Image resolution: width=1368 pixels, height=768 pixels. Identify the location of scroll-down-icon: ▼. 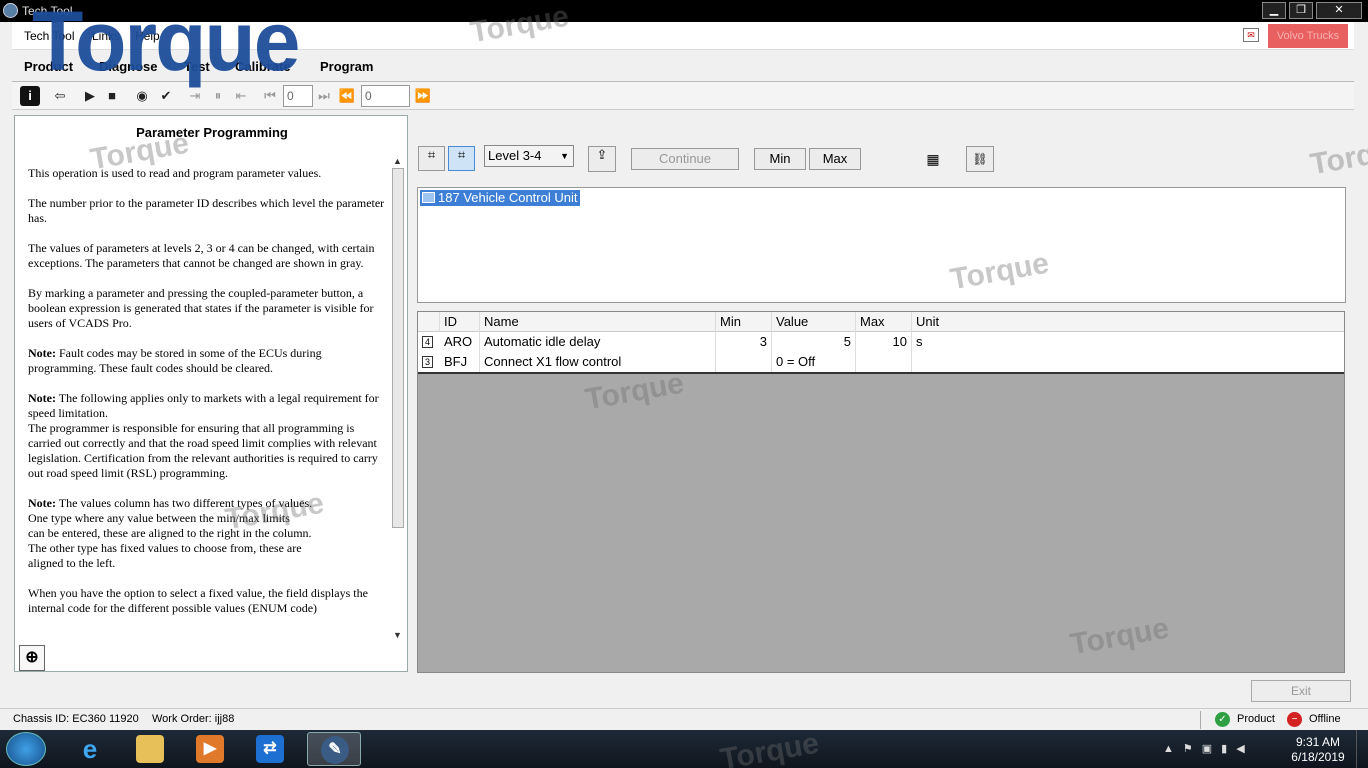
(397, 635).